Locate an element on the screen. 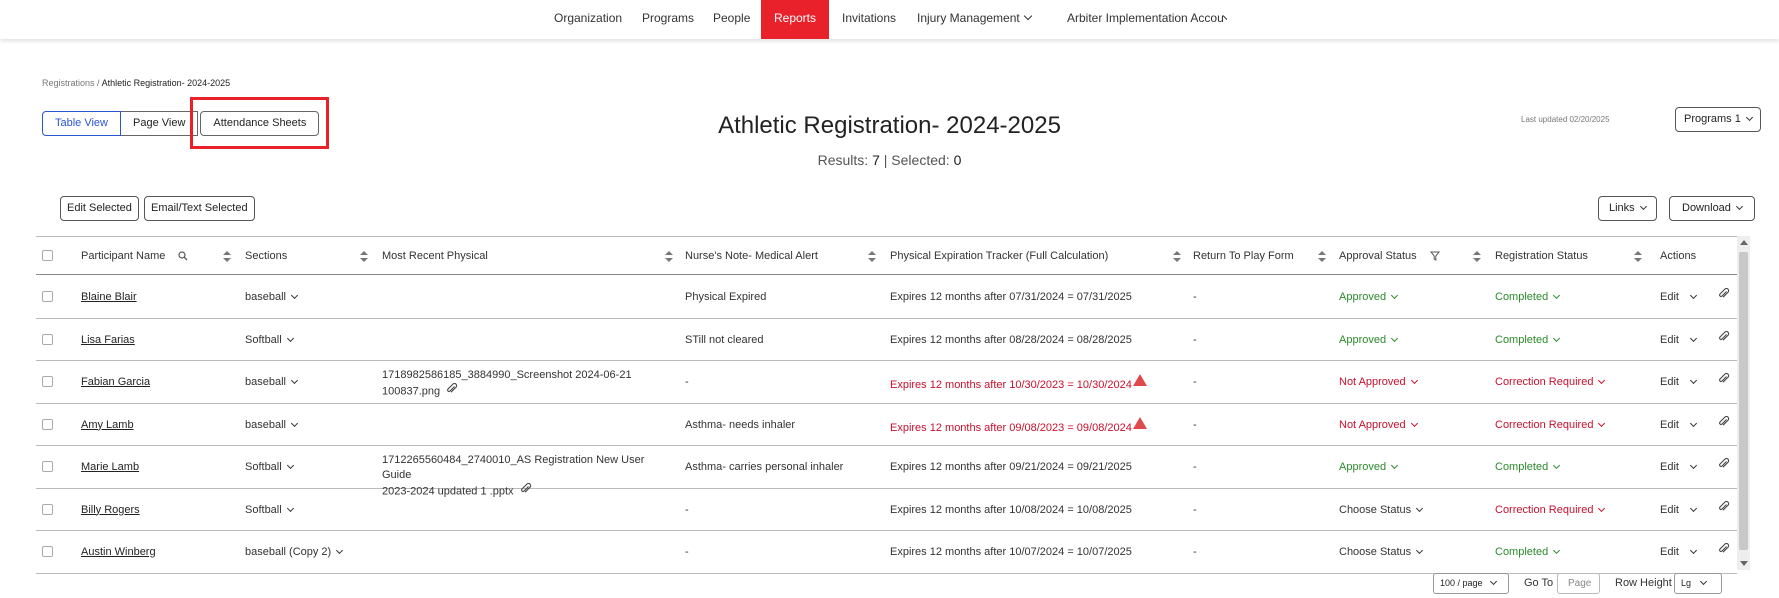 The width and height of the screenshot is (1779, 598). participant-name-link: Austin Winberg is located at coordinates (118, 552).